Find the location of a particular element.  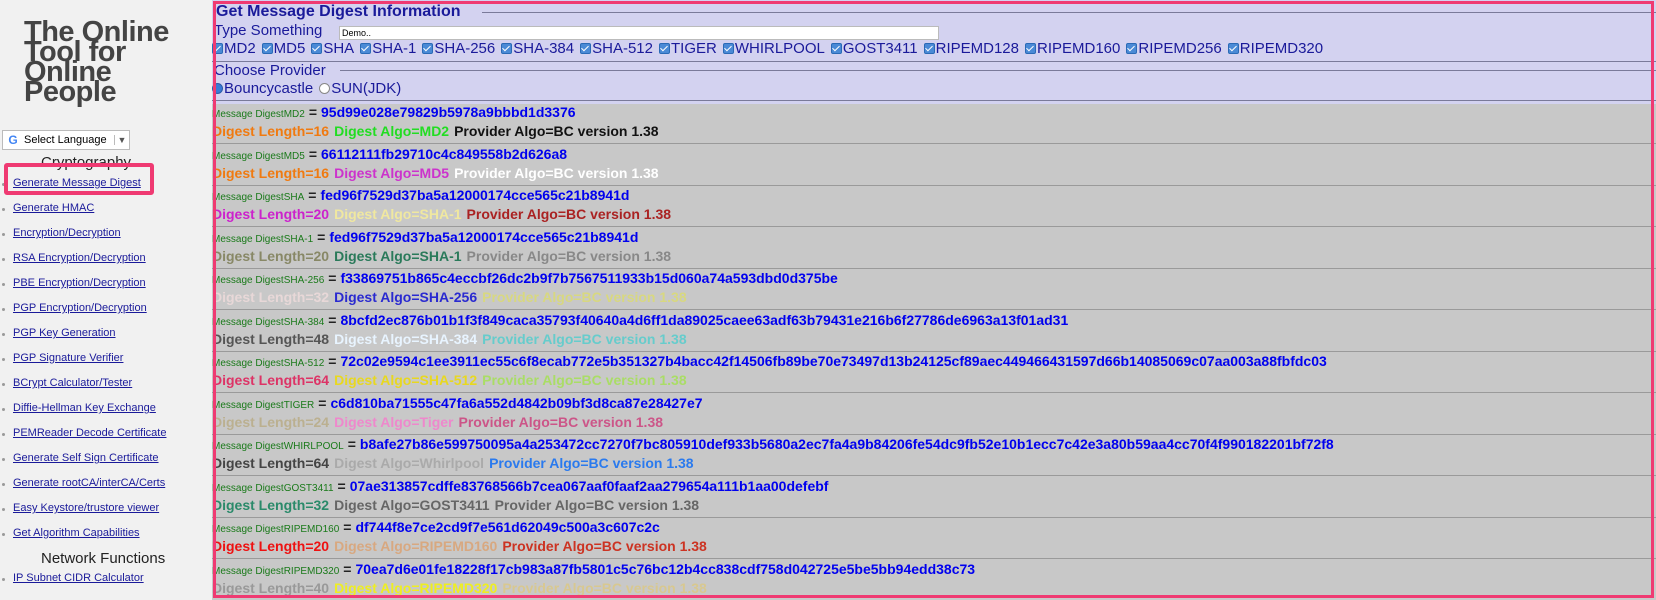

form-title: Get Message Digest Information is located at coordinates (338, 11).